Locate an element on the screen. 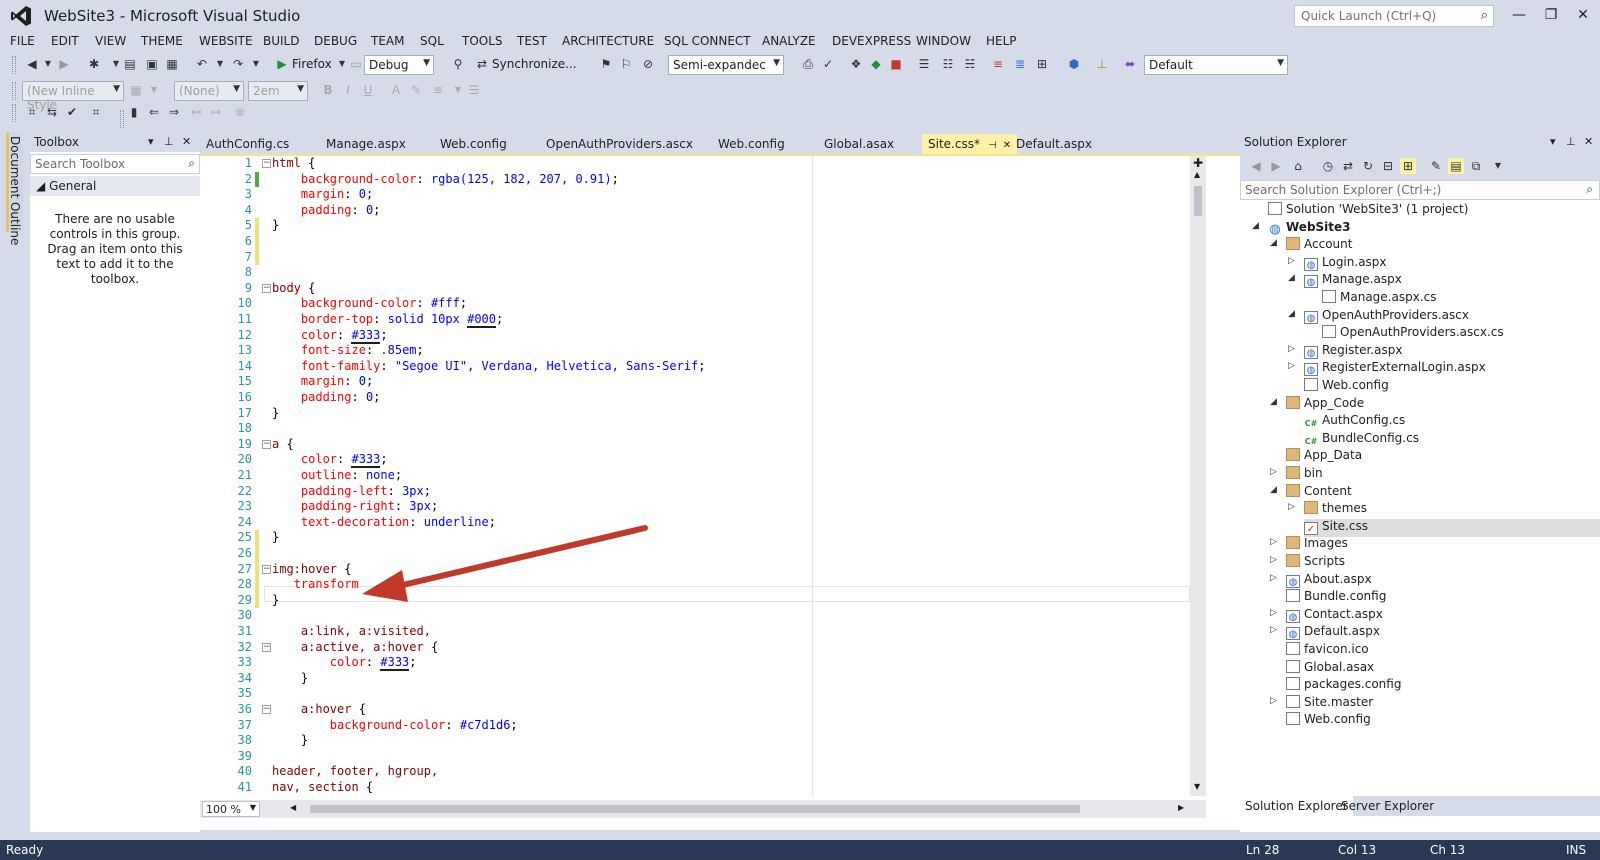  layout-dropdown: Default ▼ is located at coordinates (1216, 65).